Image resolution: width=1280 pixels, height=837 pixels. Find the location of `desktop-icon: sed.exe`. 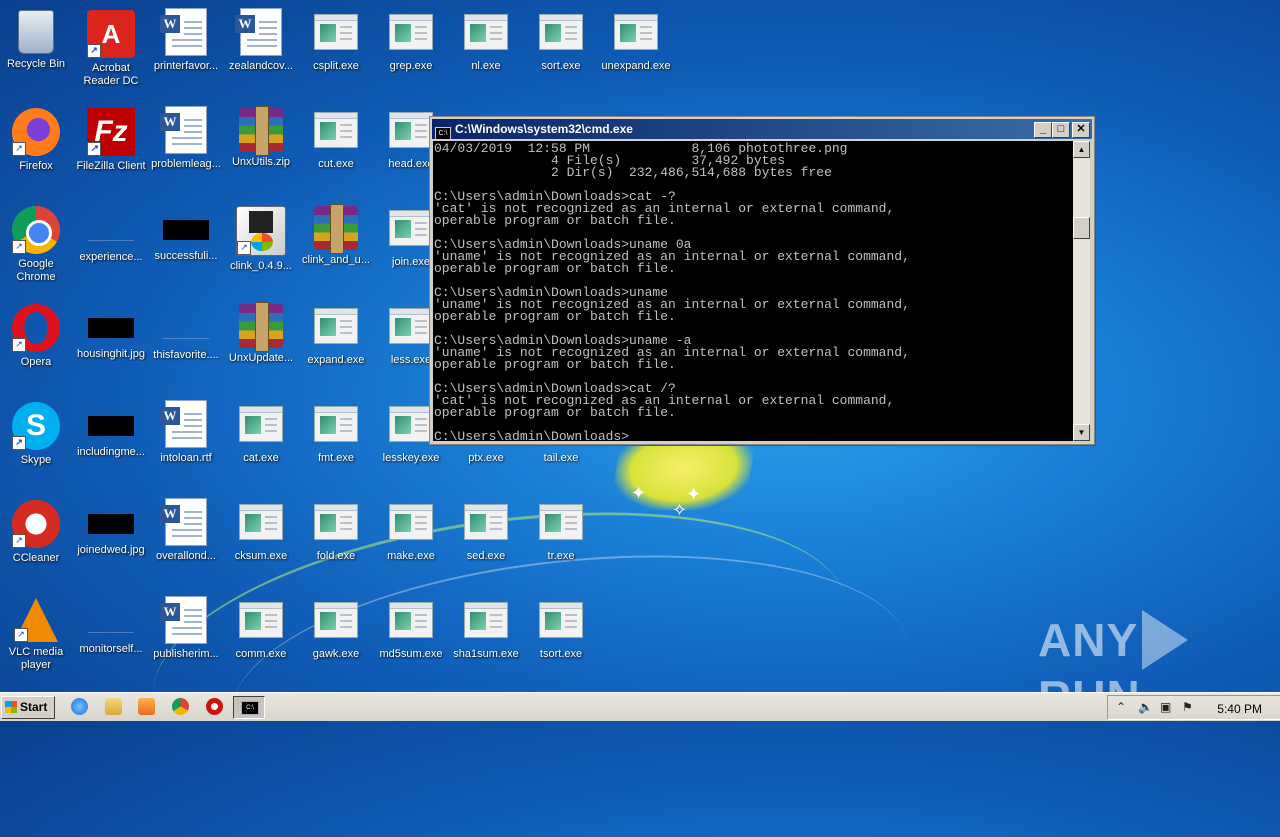

desktop-icon: sed.exe is located at coordinates (486, 529).